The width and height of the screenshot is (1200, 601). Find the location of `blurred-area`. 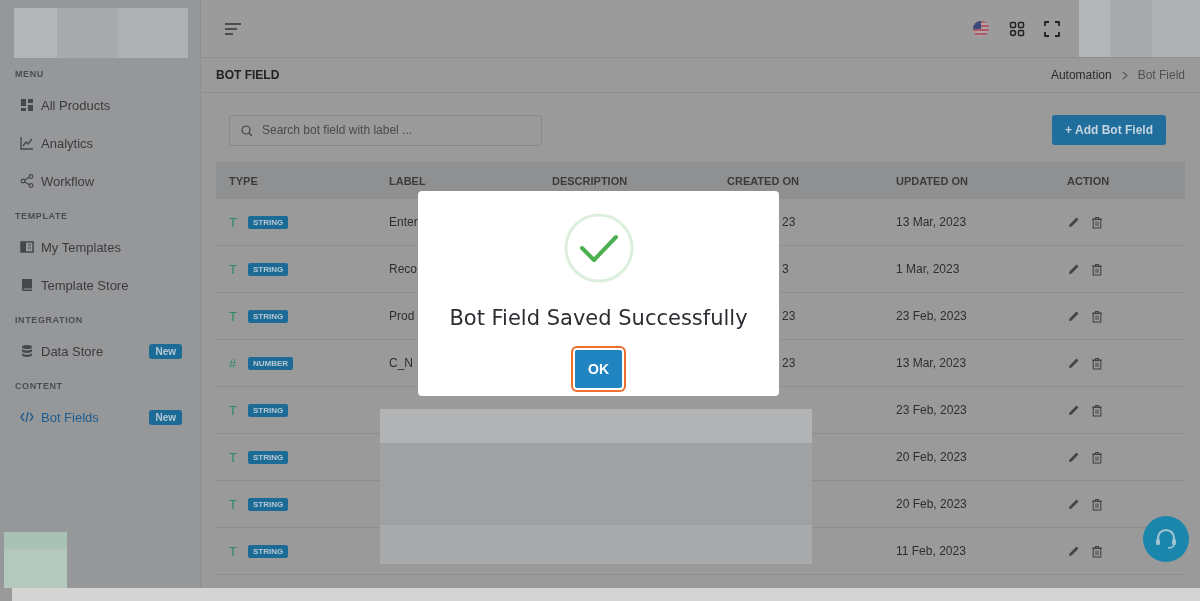

blurred-area is located at coordinates (35, 560).